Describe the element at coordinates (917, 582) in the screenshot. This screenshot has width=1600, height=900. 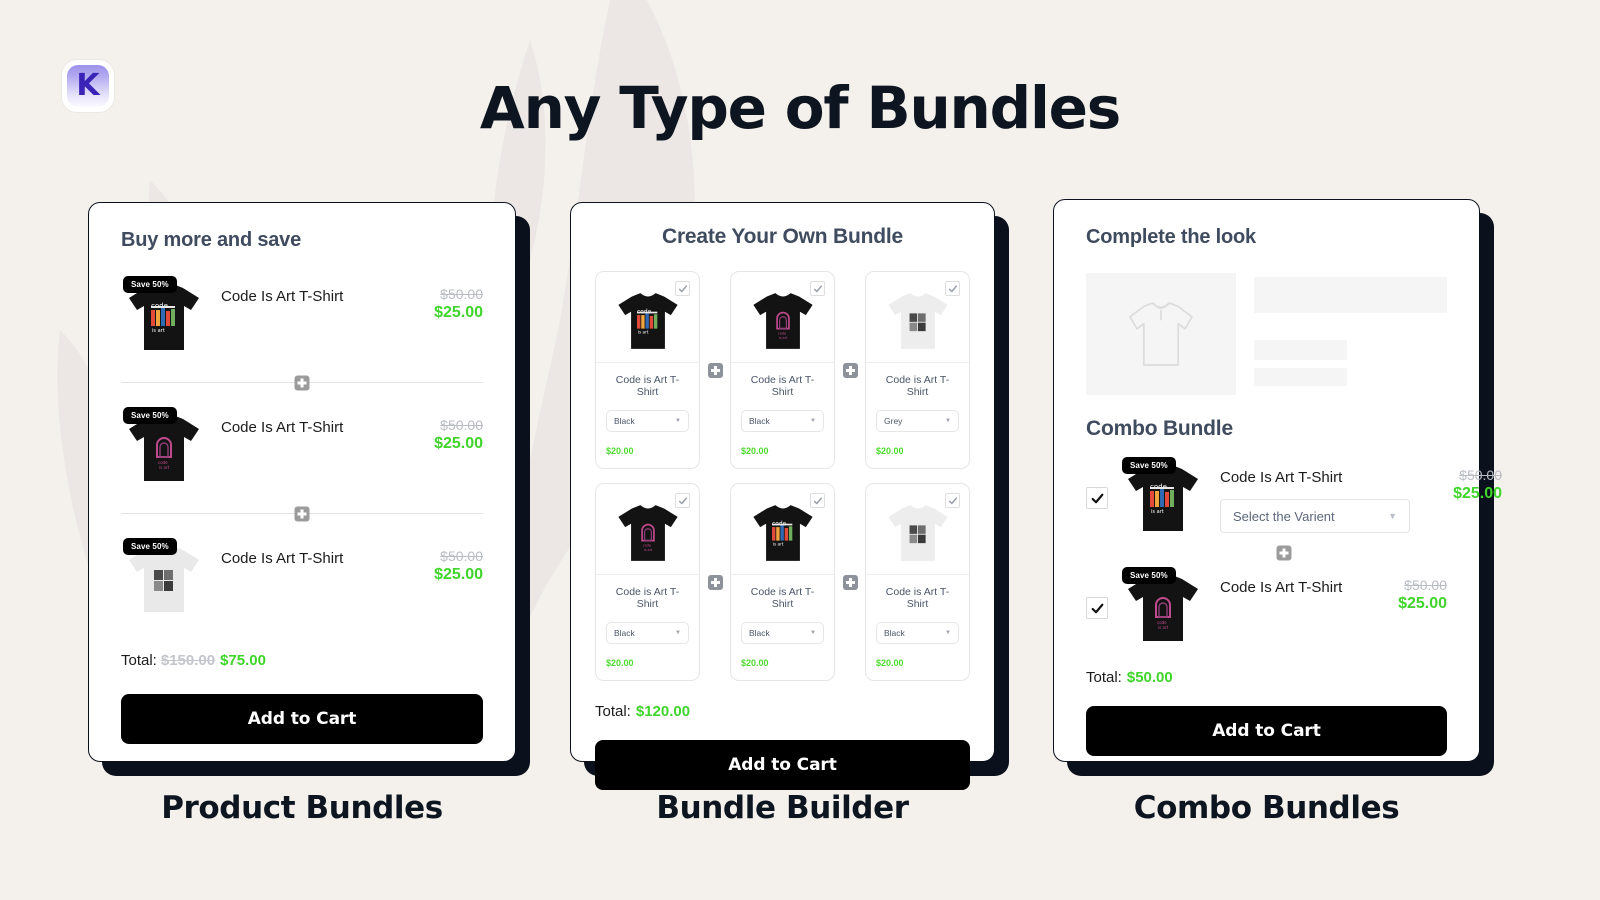
I see `builder-tile: Code is Art T-Shirt Black ▼ $20.00` at that location.